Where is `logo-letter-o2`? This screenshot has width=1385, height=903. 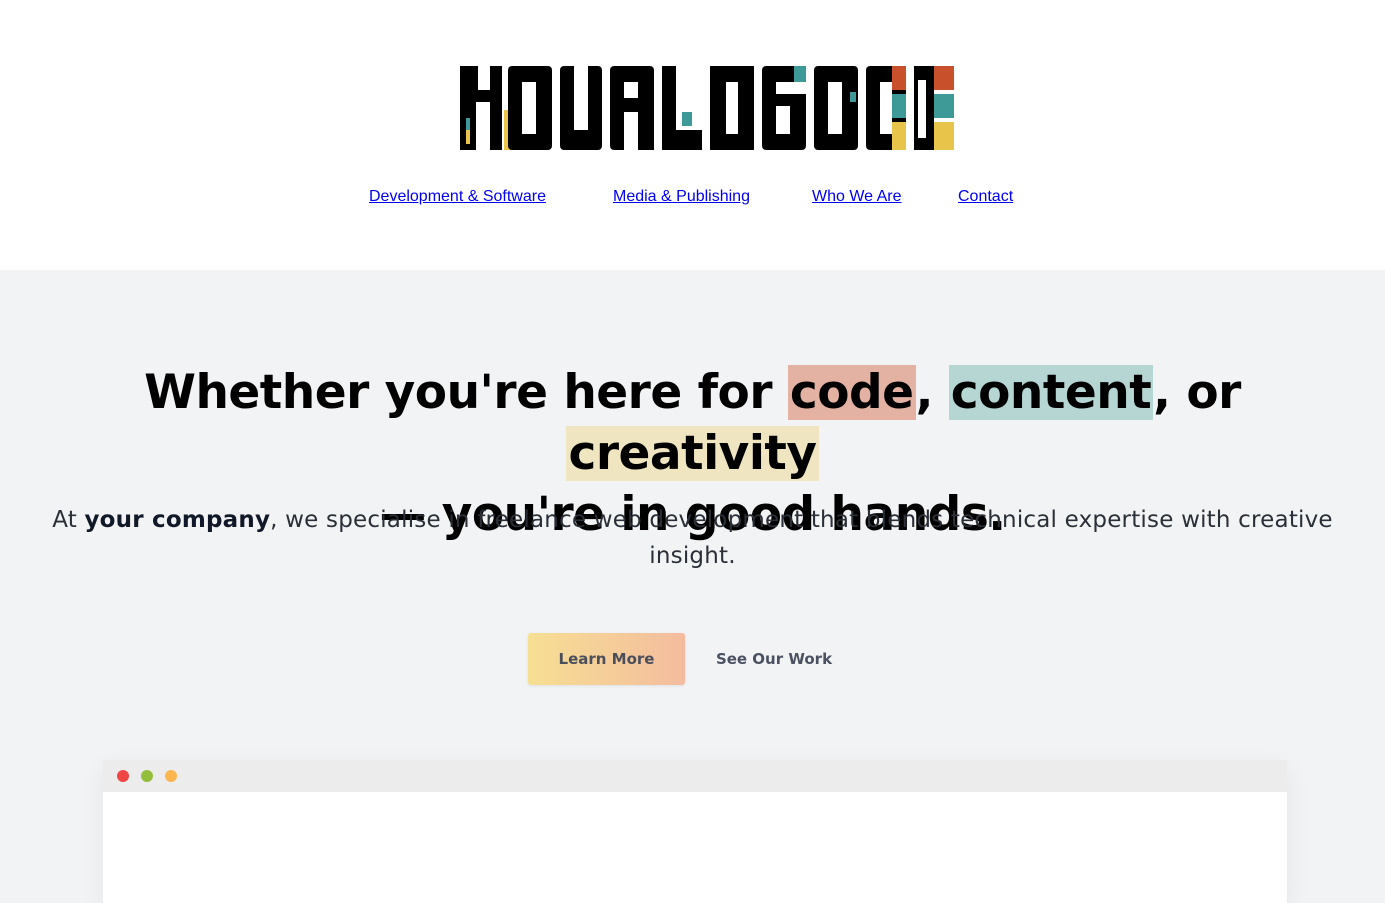 logo-letter-o2 is located at coordinates (732, 108).